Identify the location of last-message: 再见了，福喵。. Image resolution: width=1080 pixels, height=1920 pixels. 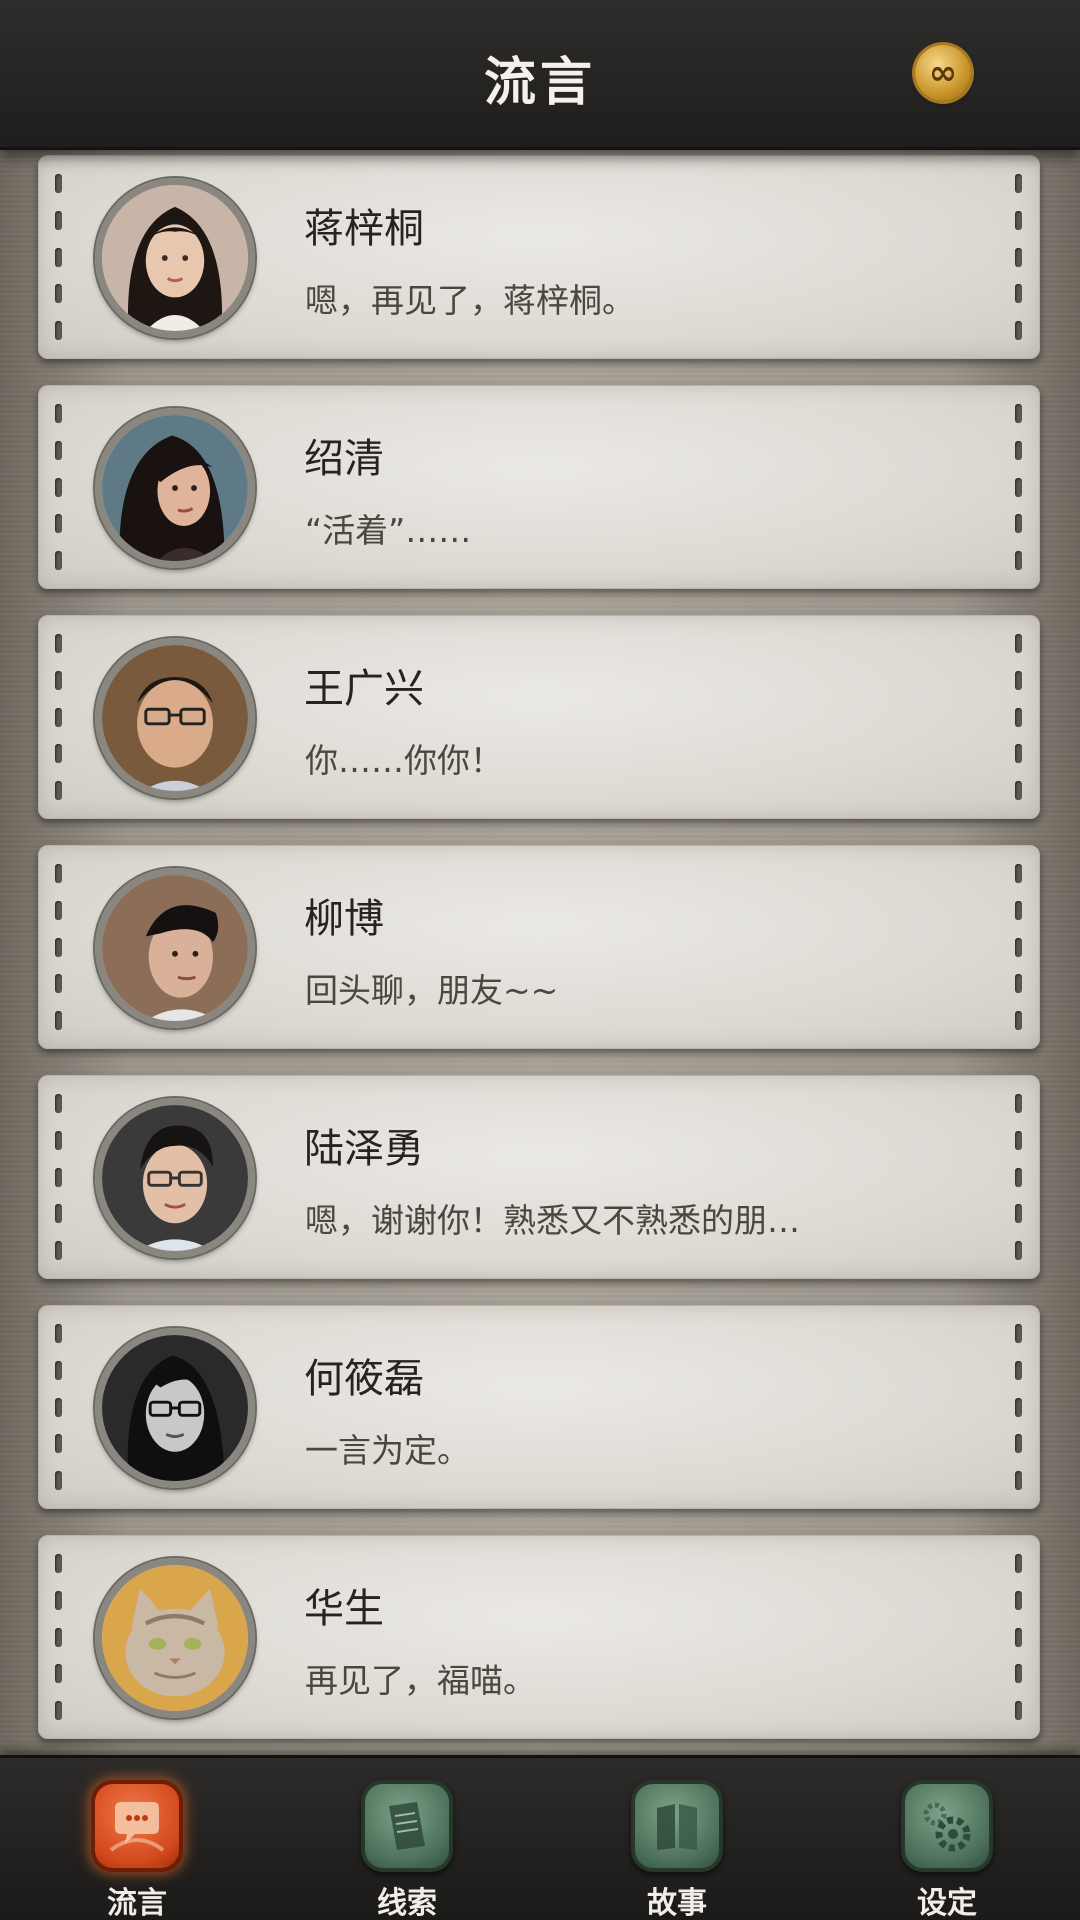
(420, 1680).